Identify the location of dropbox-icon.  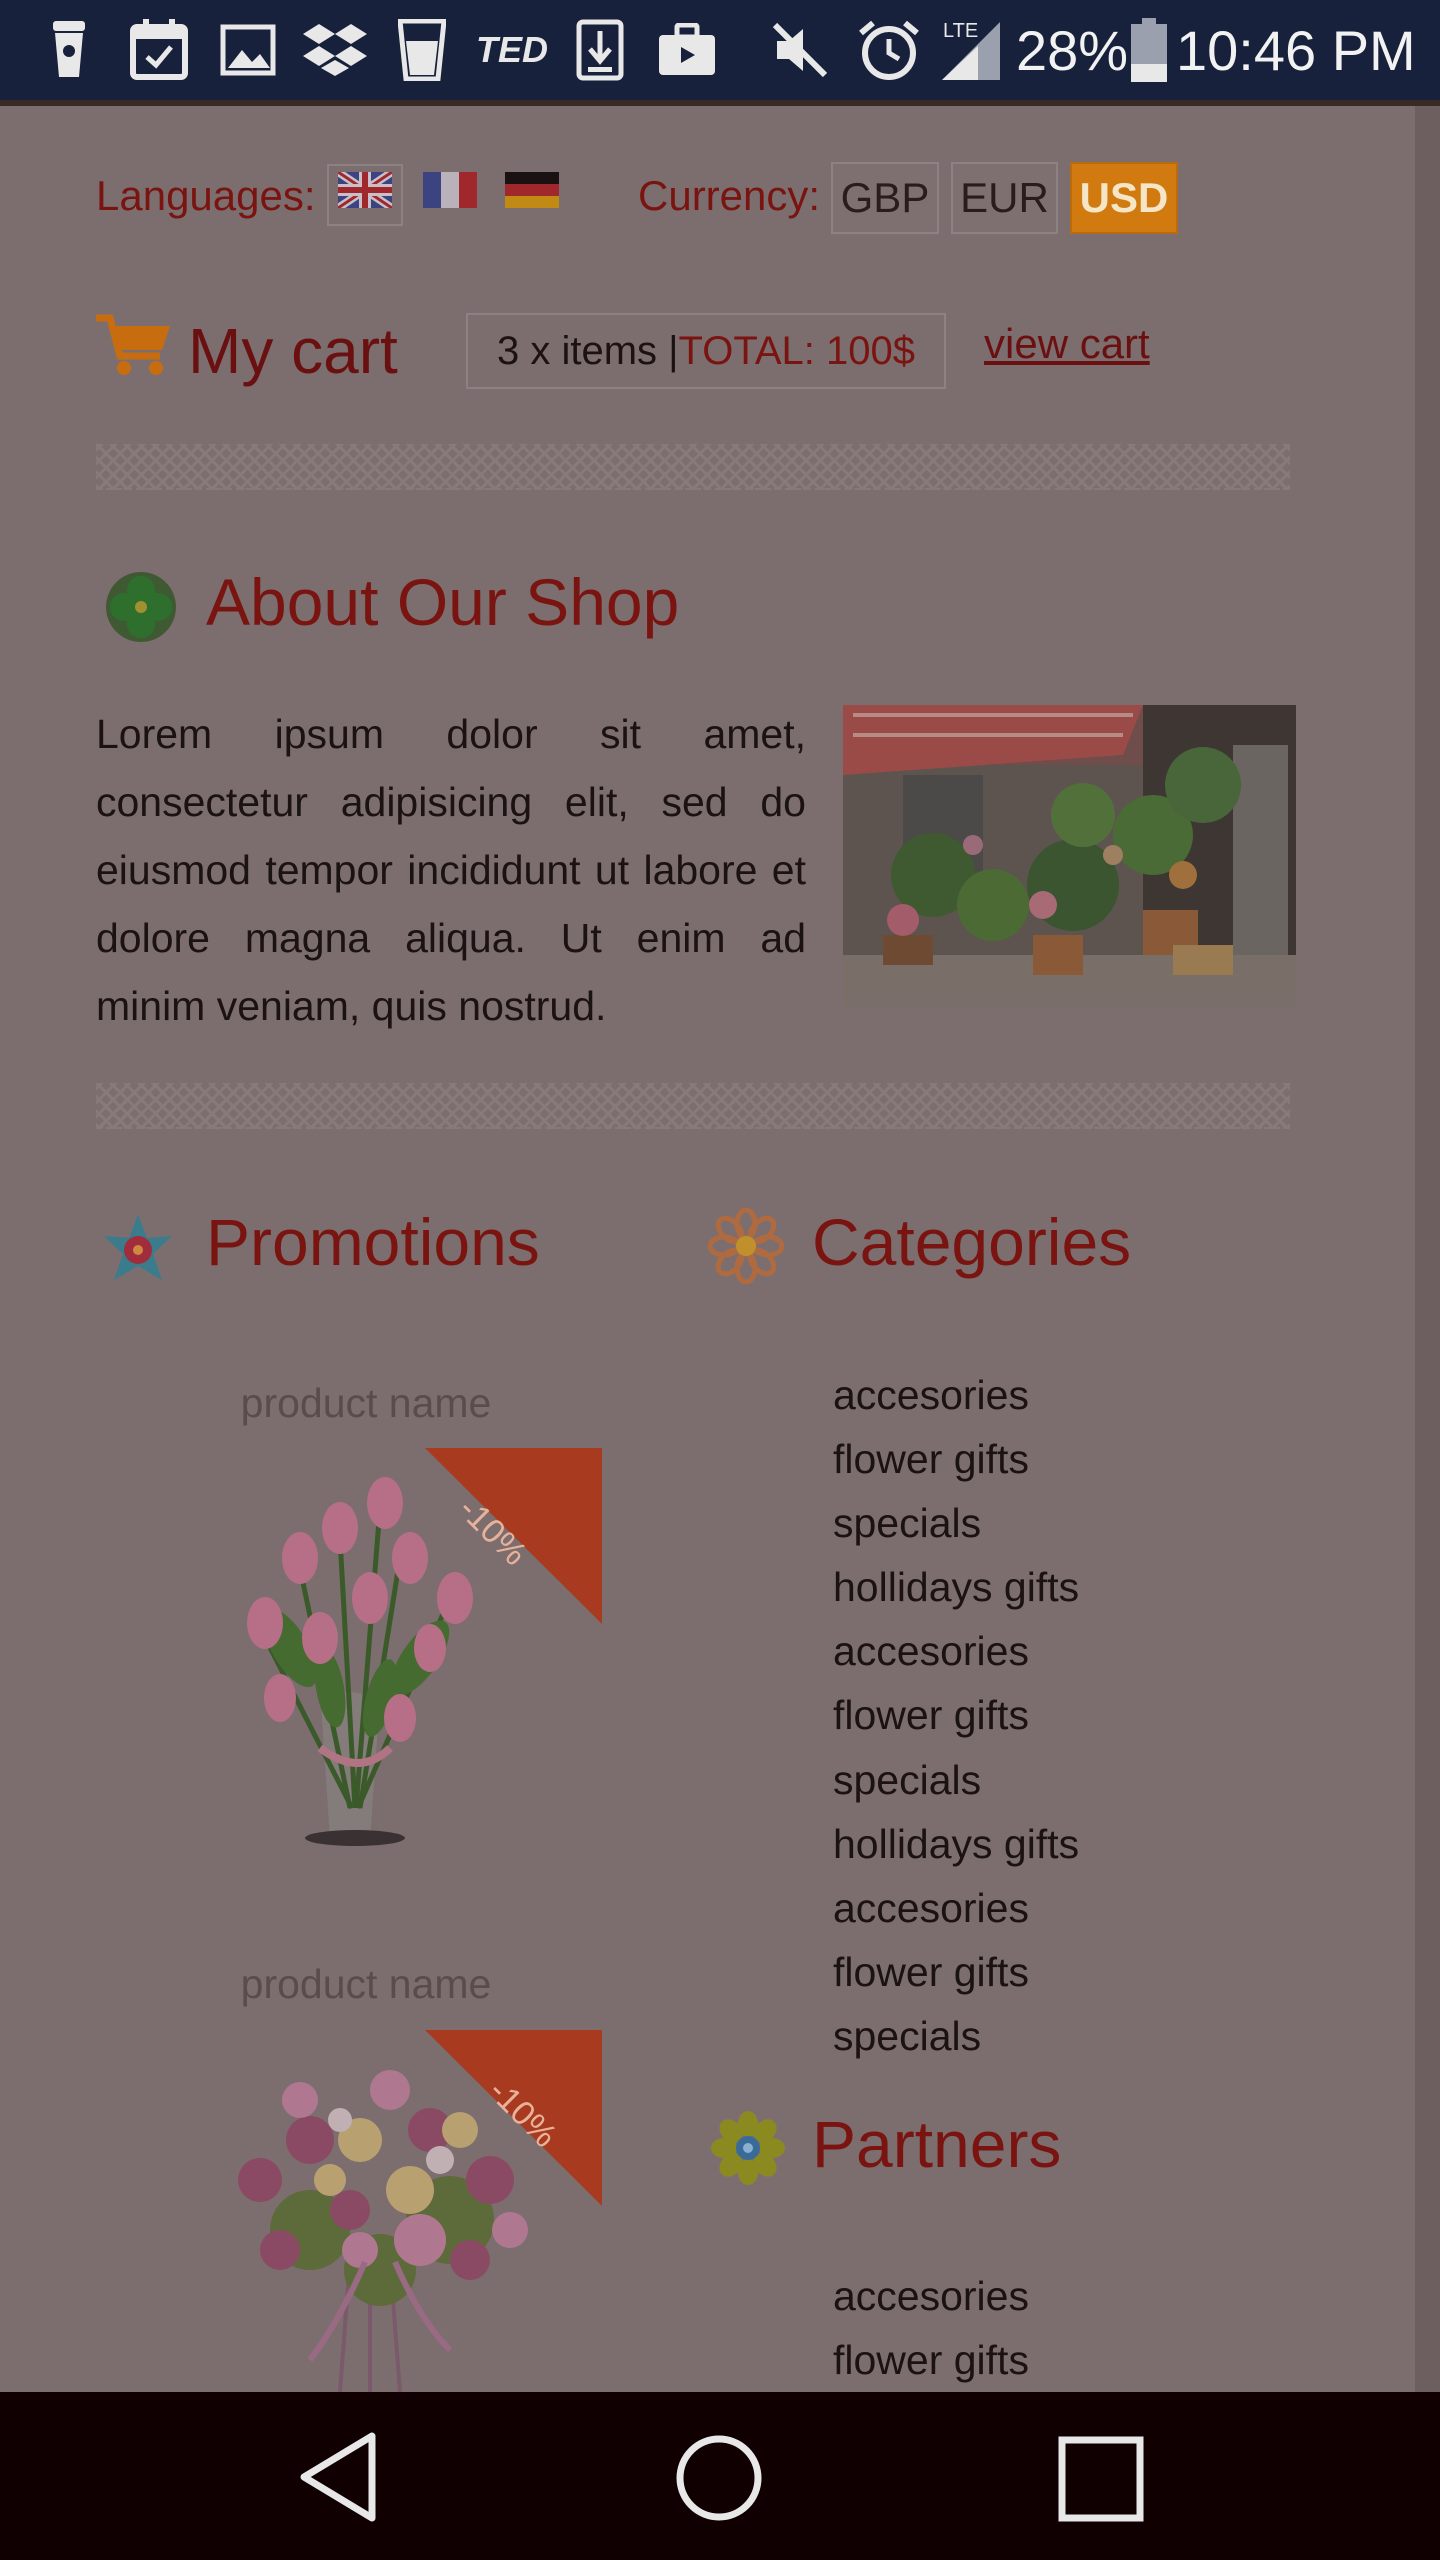
(335, 50).